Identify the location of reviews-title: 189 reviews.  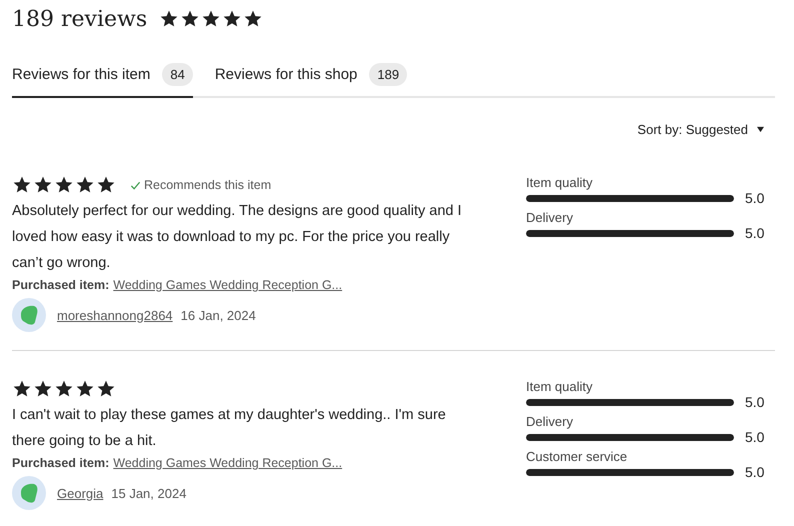
(80, 19).